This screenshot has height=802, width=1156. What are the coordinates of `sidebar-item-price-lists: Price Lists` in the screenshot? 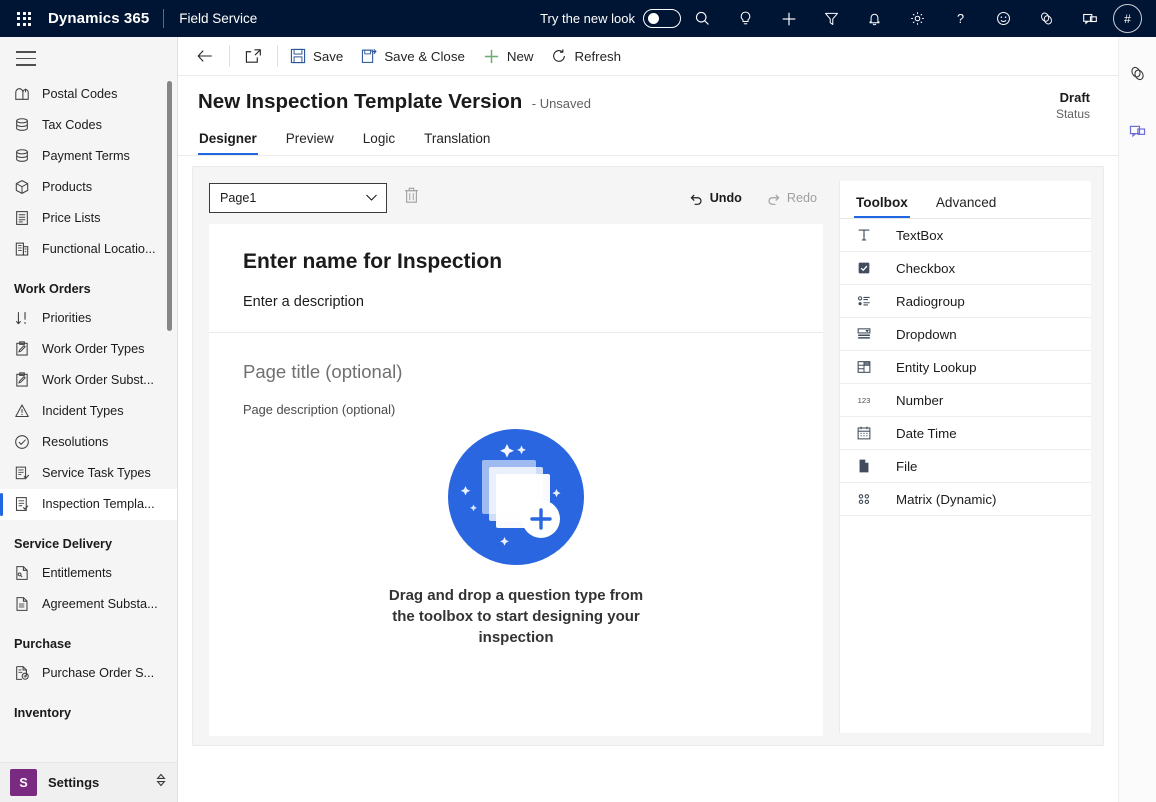 It's located at (88, 218).